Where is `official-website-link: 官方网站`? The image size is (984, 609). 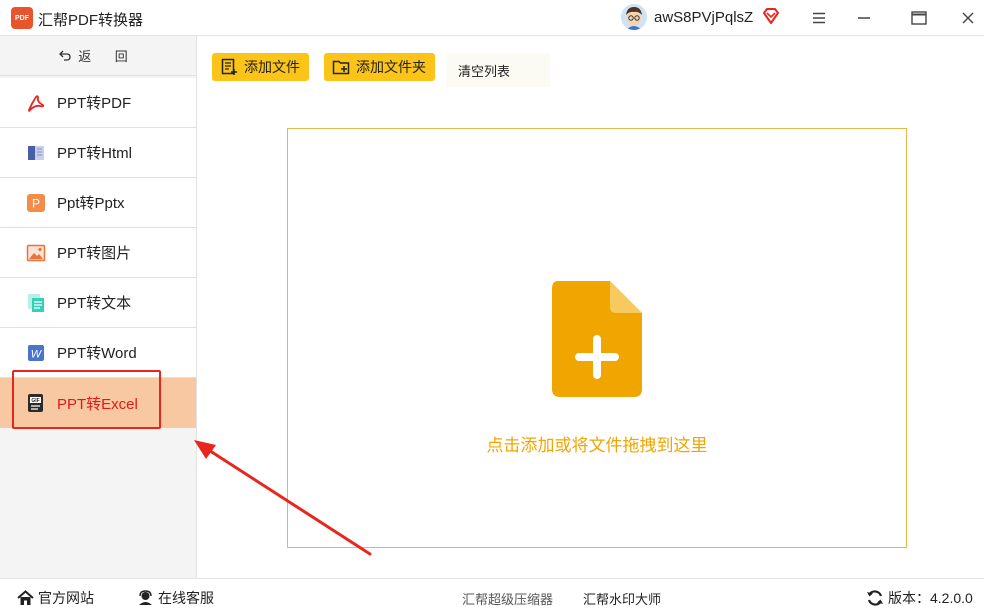 official-website-link: 官方网站 is located at coordinates (55, 598).